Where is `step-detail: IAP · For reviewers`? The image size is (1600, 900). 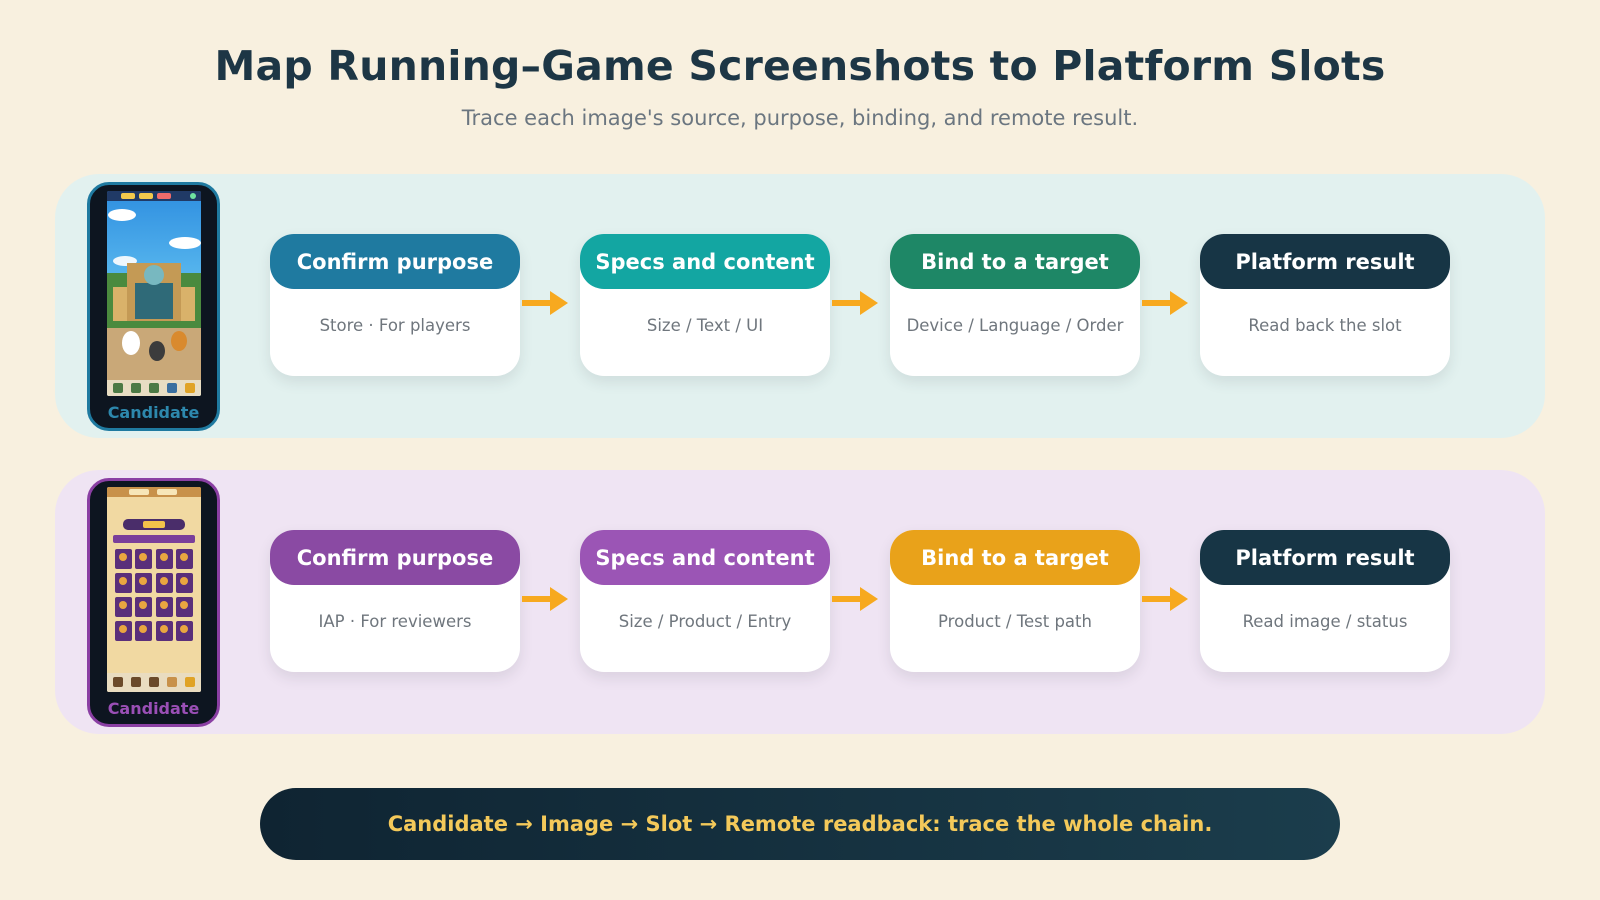 step-detail: IAP · For reviewers is located at coordinates (395, 621).